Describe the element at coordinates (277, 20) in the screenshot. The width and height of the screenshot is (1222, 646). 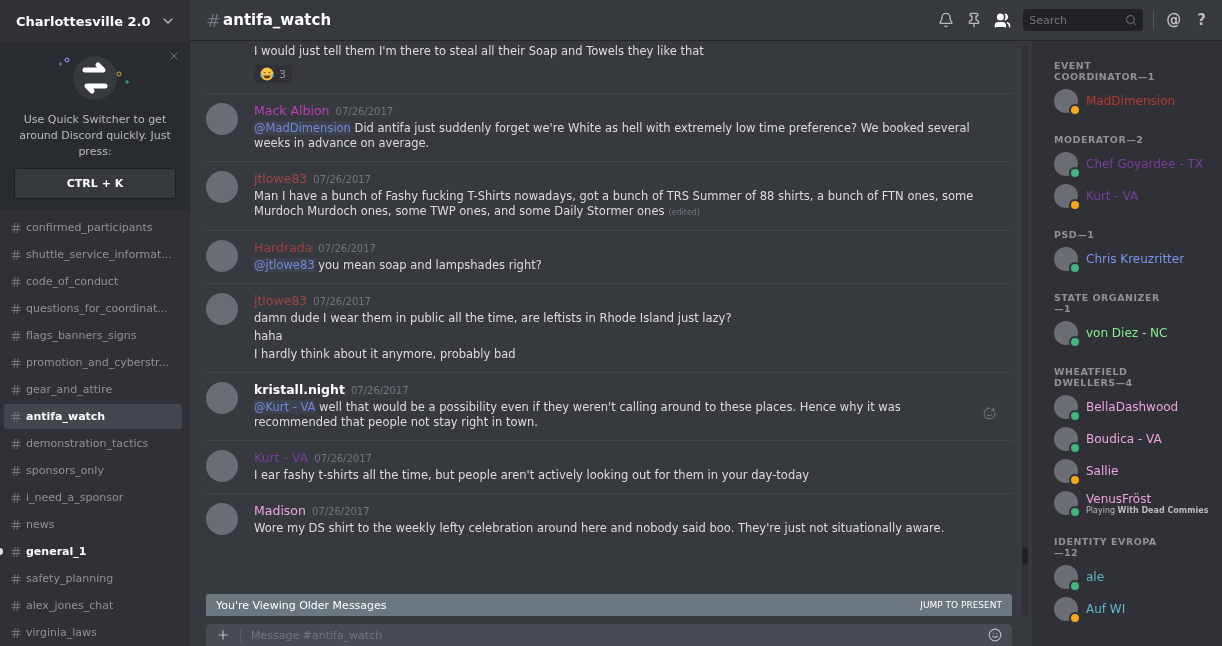
I see `channel-title: antifa_watch` at that location.